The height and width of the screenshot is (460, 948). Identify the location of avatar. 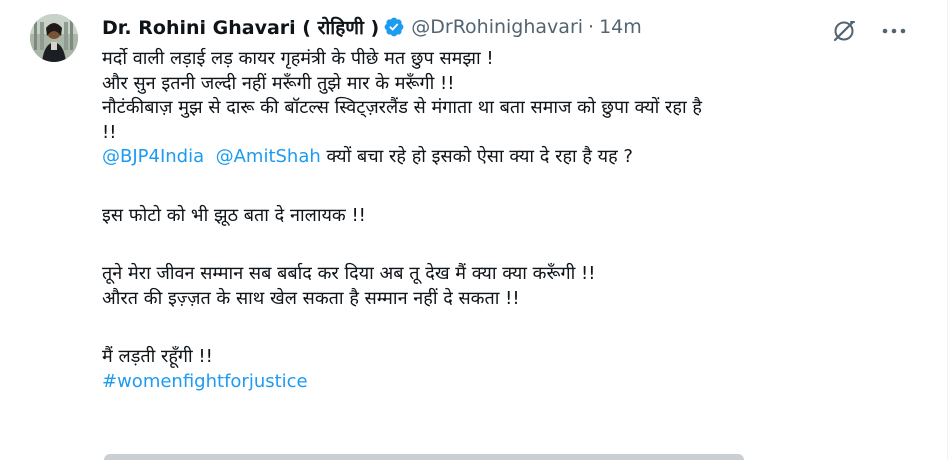
(54, 38).